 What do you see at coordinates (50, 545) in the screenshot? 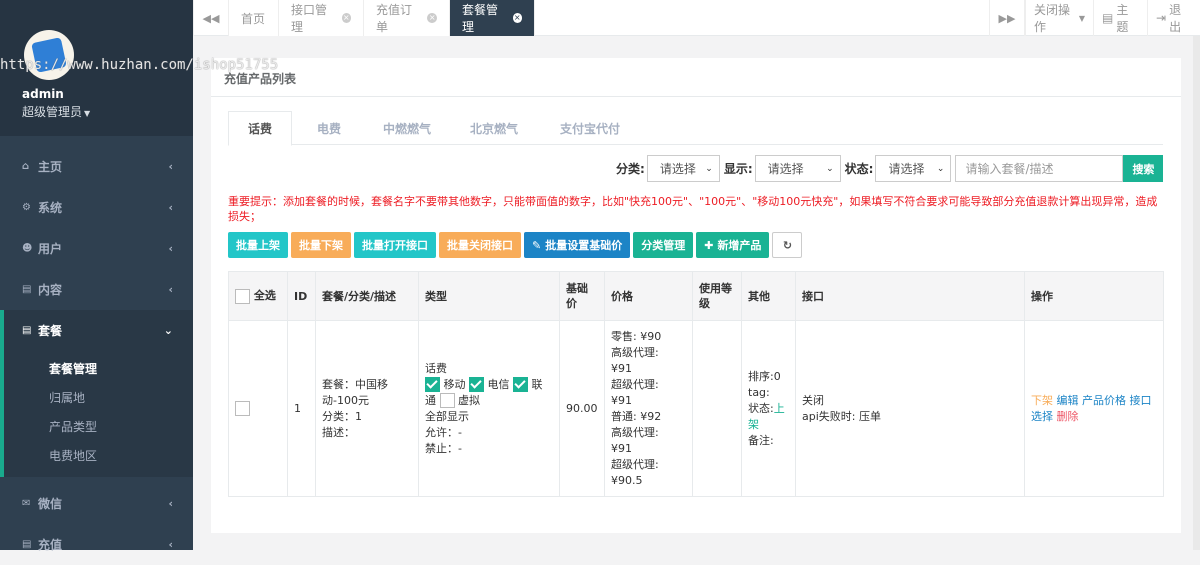
I see `sidebar-item-label: 充值` at bounding box center [50, 545].